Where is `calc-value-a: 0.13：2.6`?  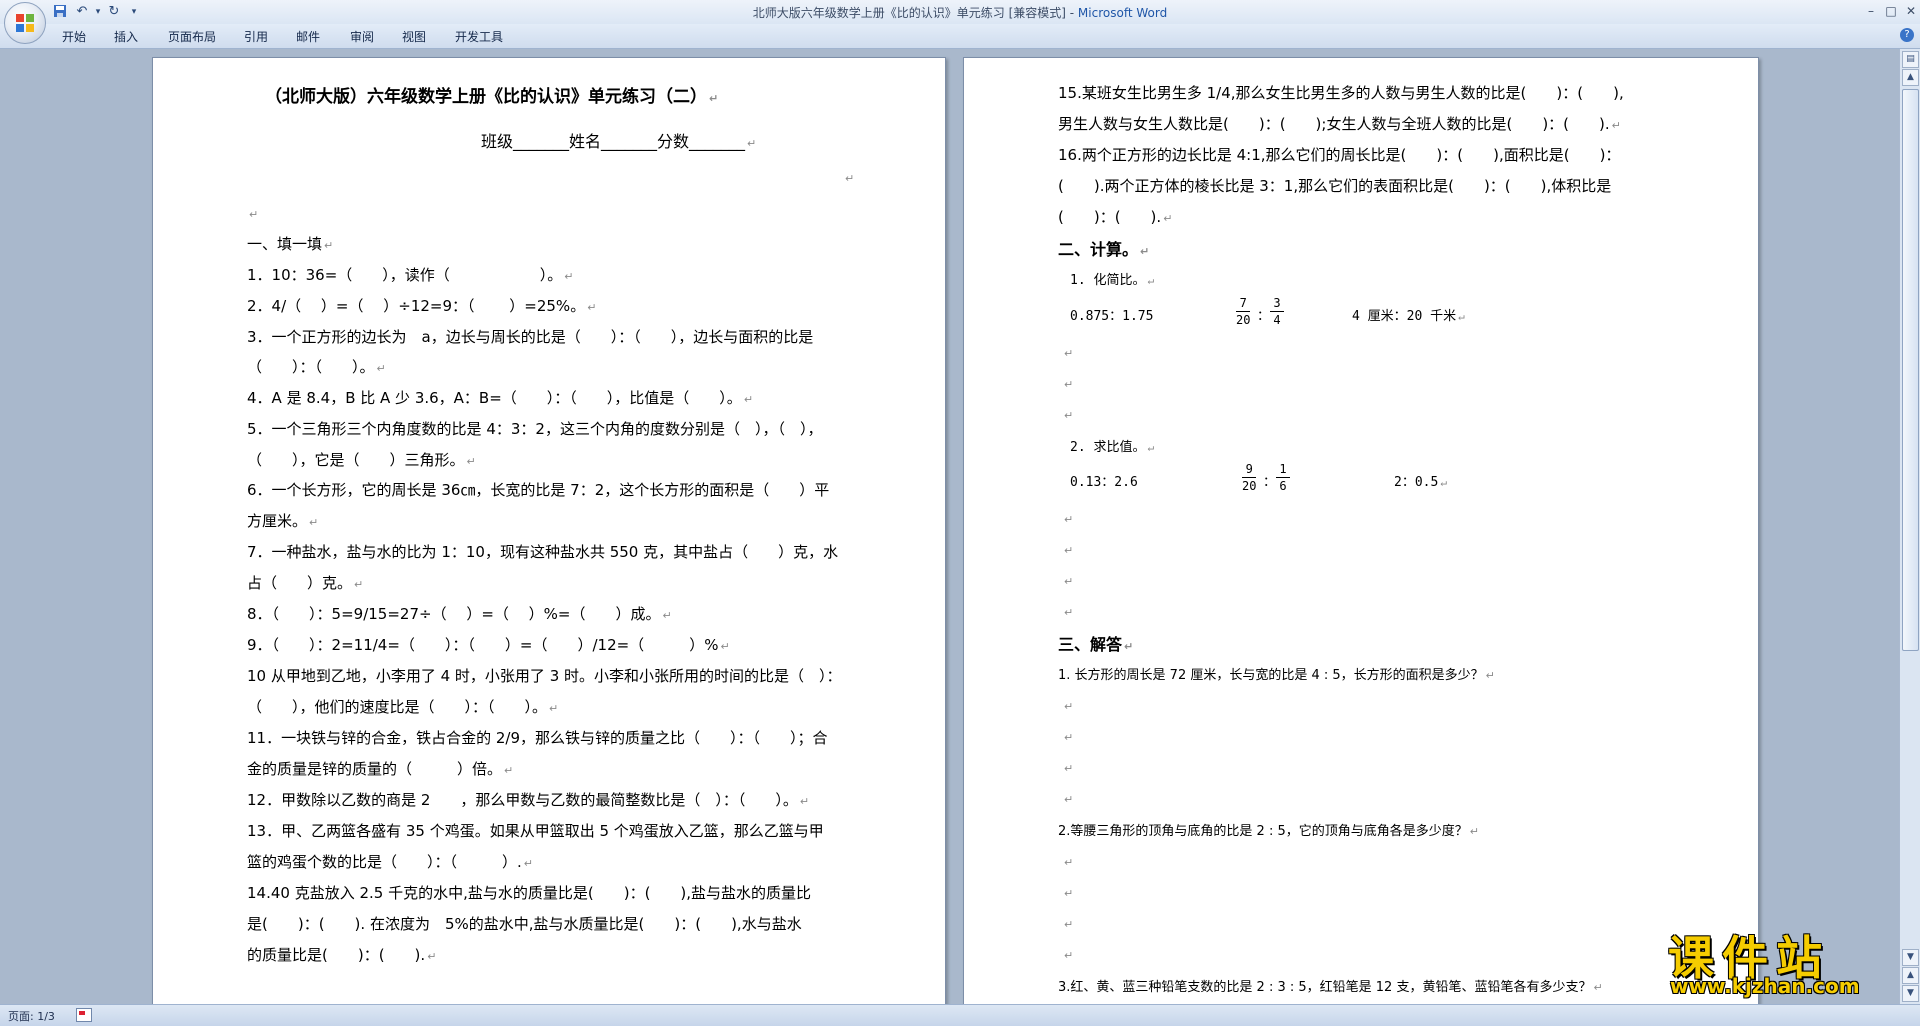 calc-value-a: 0.13：2.6 is located at coordinates (1104, 482).